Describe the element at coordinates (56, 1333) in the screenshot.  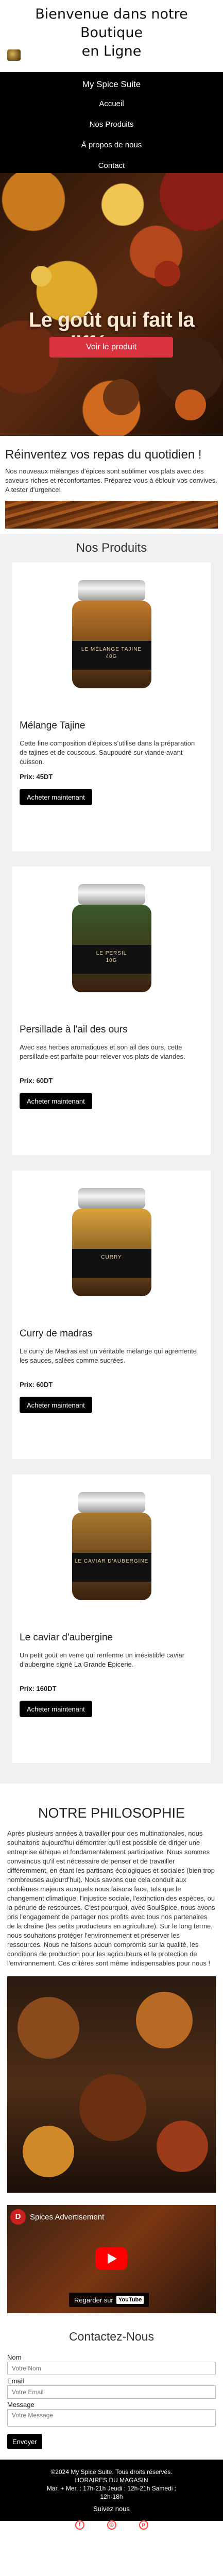
I see `product-name: Curry de madras` at that location.